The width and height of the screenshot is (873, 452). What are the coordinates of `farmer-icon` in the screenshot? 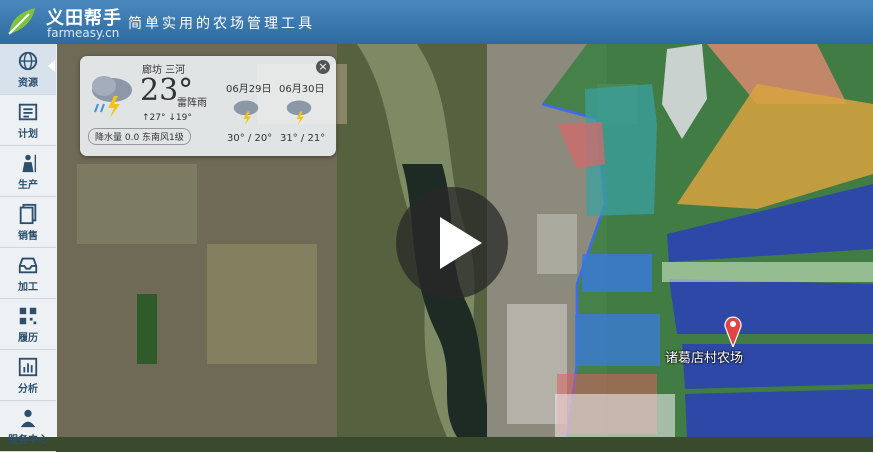 It's located at (29, 163).